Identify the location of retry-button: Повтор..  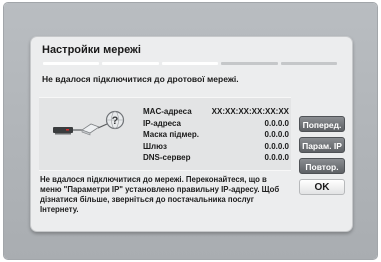
(322, 166).